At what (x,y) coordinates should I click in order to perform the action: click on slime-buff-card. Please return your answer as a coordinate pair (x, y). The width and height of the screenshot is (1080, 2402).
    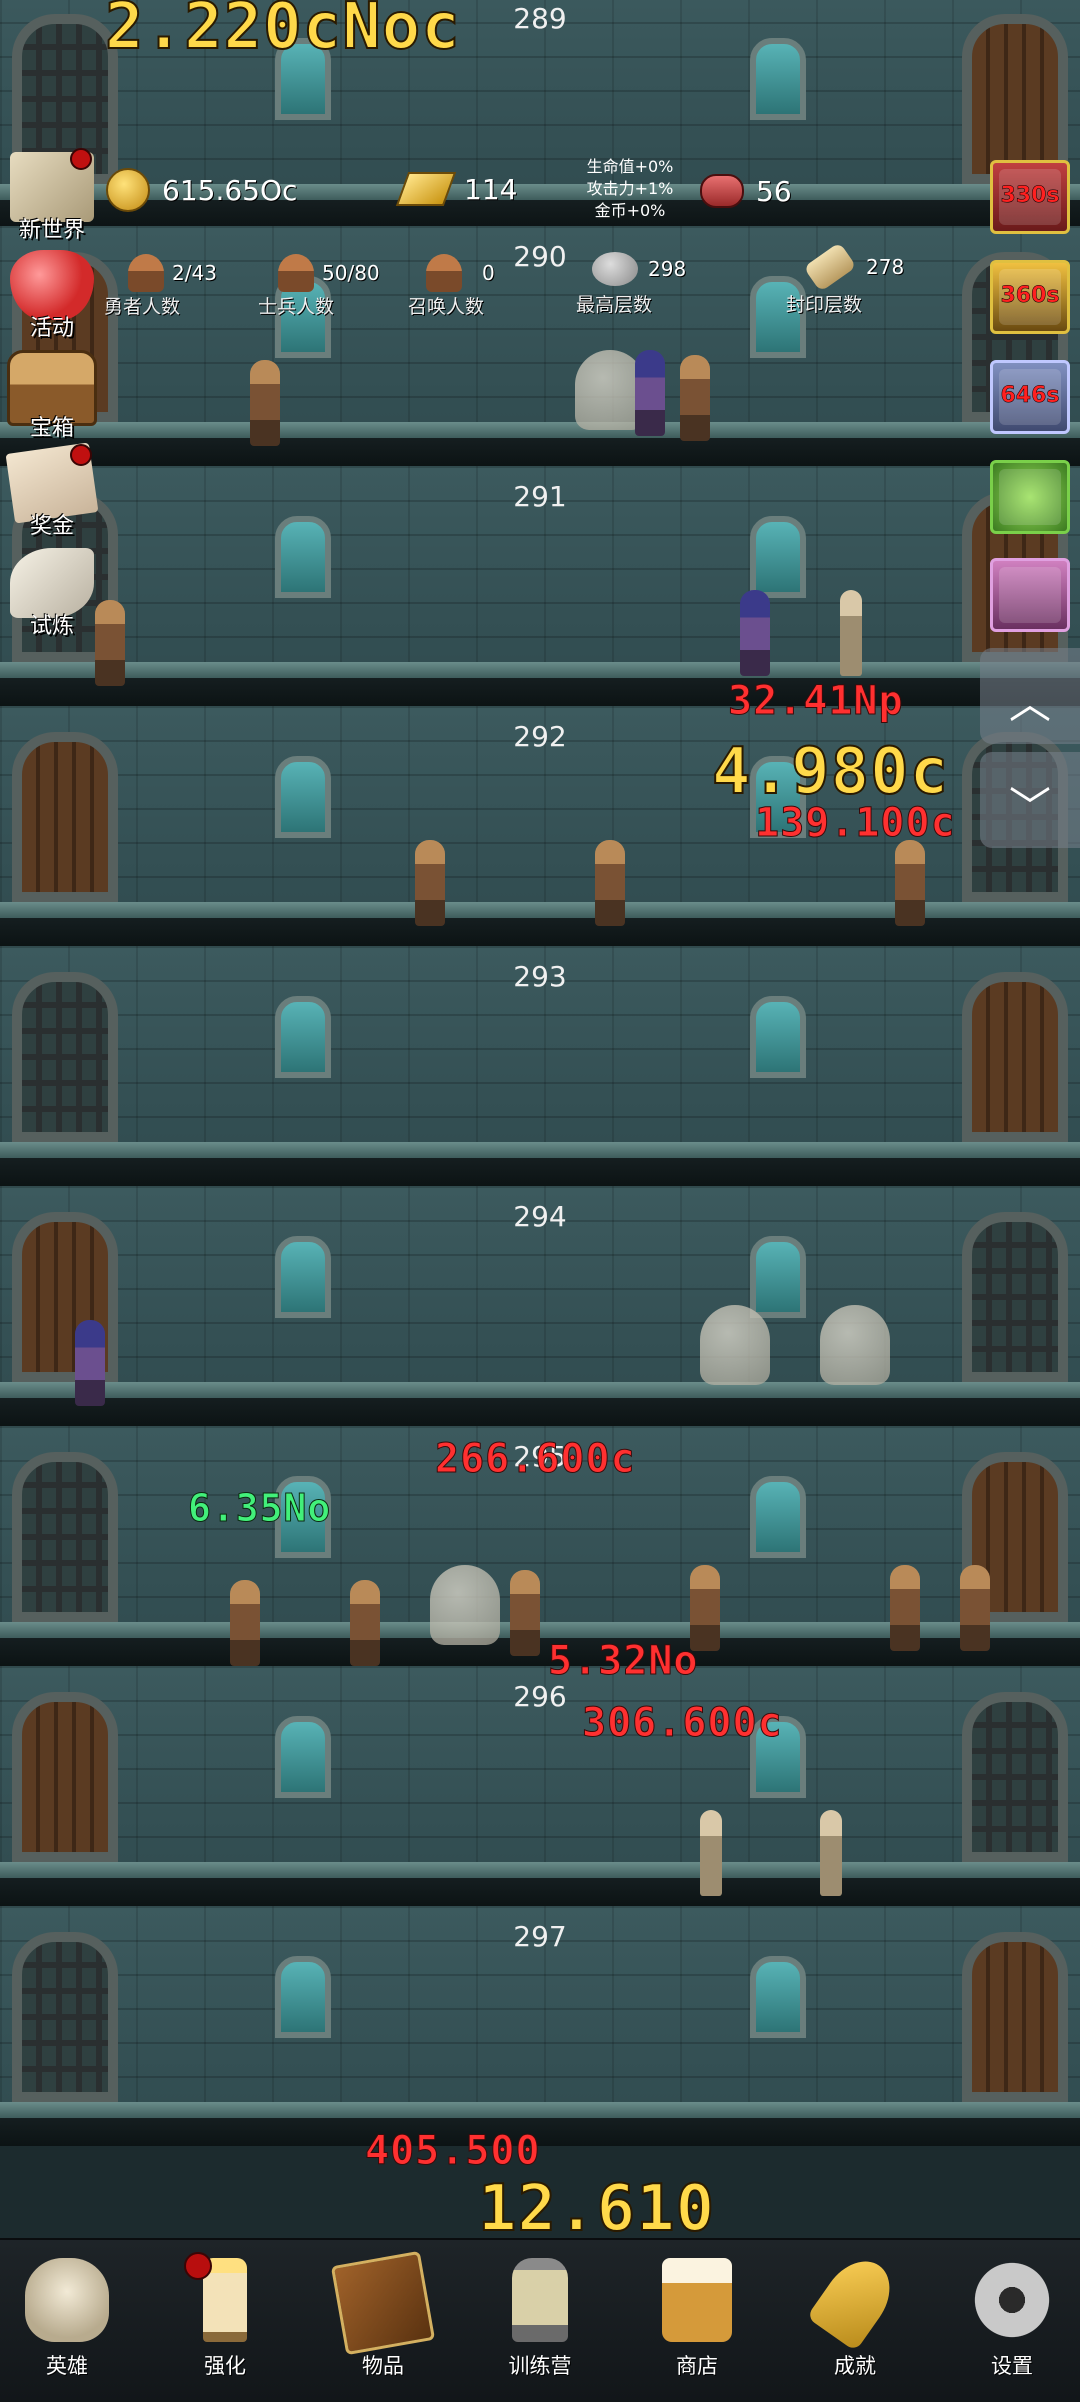
    Looking at the image, I should click on (1030, 497).